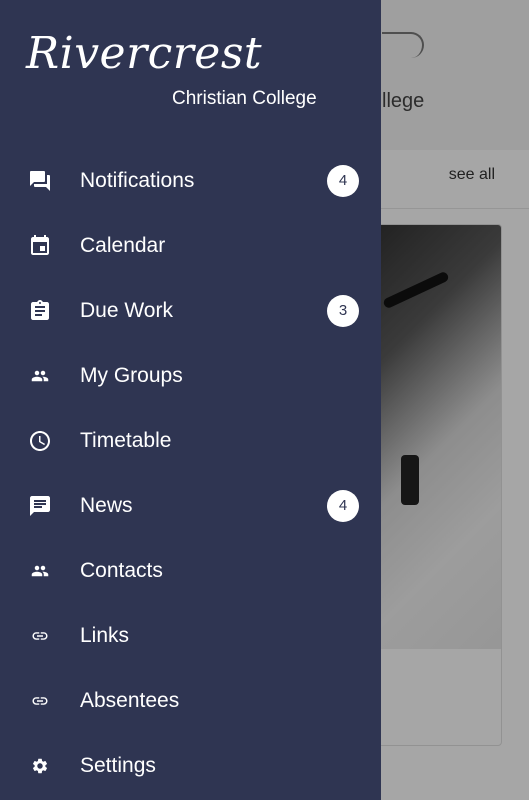 The image size is (529, 800). Describe the element at coordinates (118, 765) in the screenshot. I see `menu-item-label: Settings` at that location.